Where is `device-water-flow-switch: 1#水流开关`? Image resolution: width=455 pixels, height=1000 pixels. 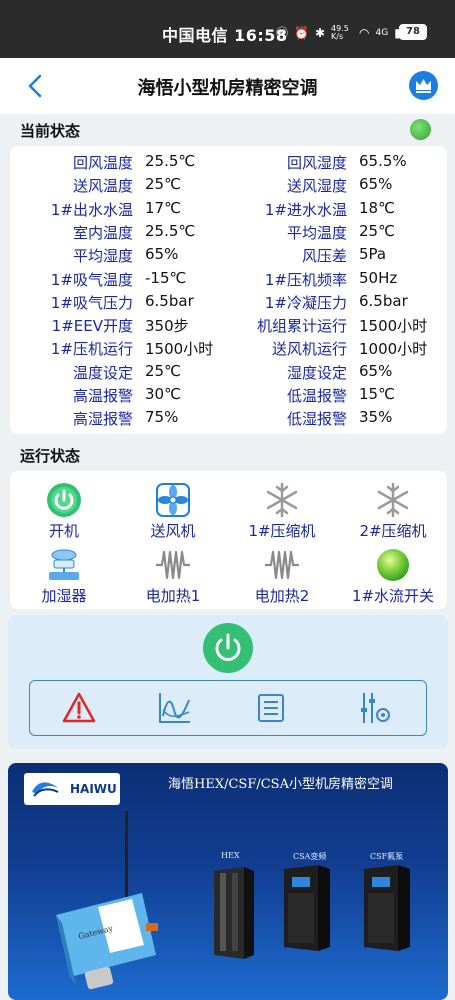
device-water-flow-switch: 1#水流开关 is located at coordinates (393, 576).